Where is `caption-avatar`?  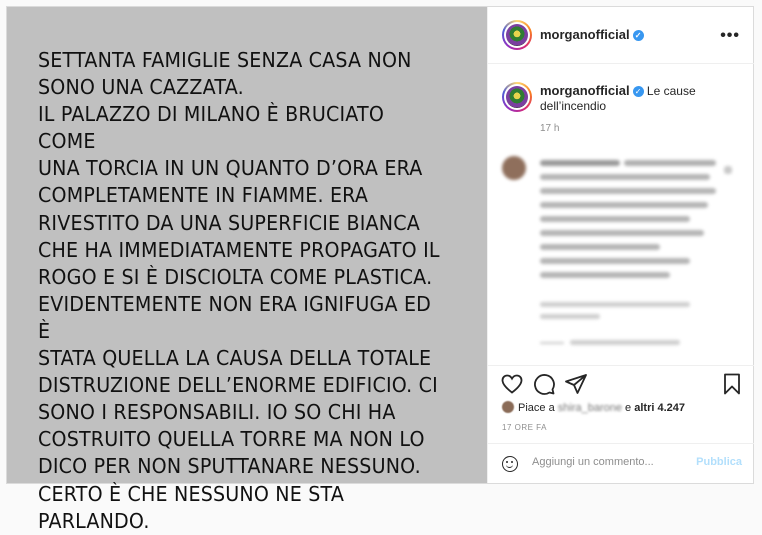
caption-avatar is located at coordinates (517, 97).